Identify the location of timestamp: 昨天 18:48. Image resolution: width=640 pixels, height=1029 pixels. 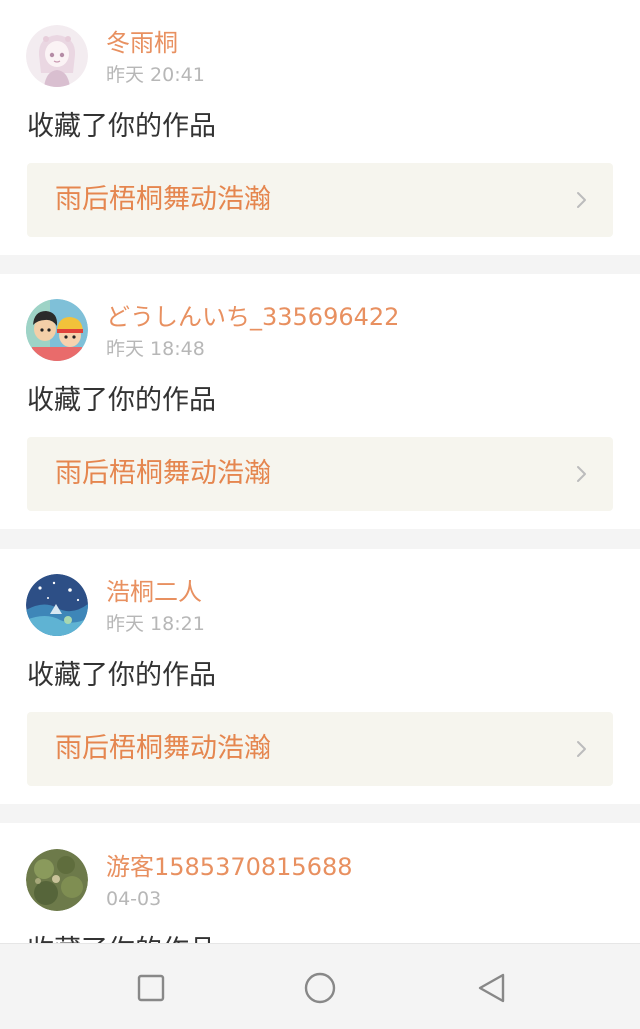
(155, 349).